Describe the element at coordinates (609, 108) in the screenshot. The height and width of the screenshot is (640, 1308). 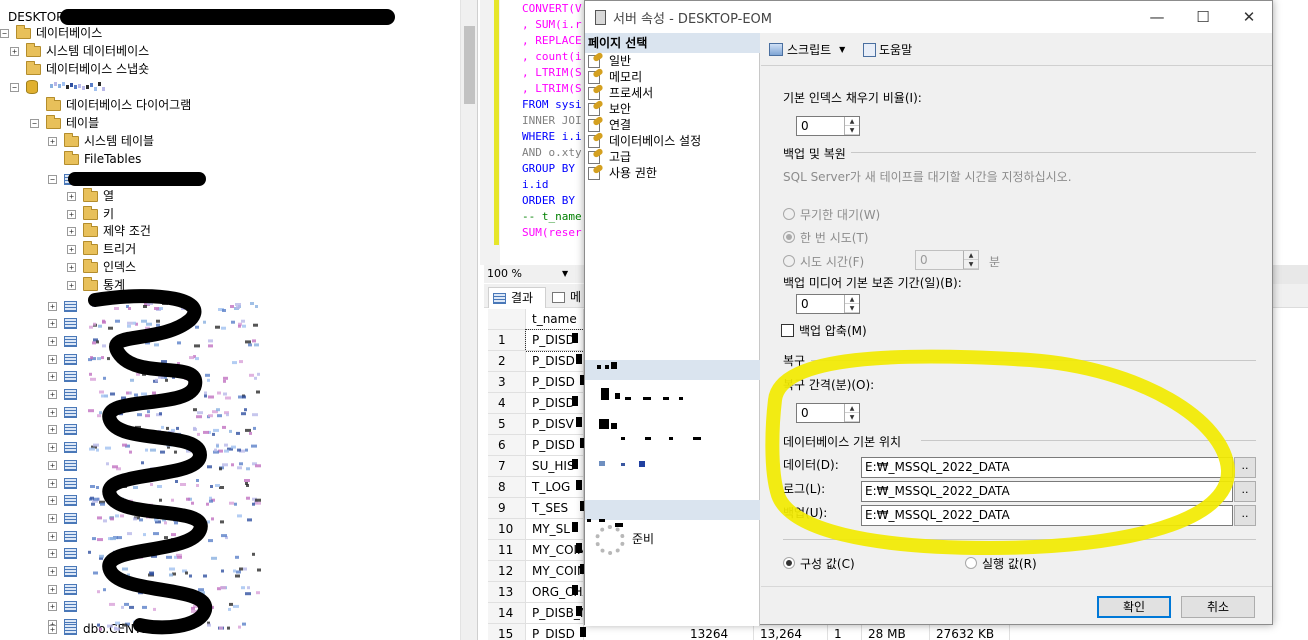
I see `page-item: 보안` at that location.